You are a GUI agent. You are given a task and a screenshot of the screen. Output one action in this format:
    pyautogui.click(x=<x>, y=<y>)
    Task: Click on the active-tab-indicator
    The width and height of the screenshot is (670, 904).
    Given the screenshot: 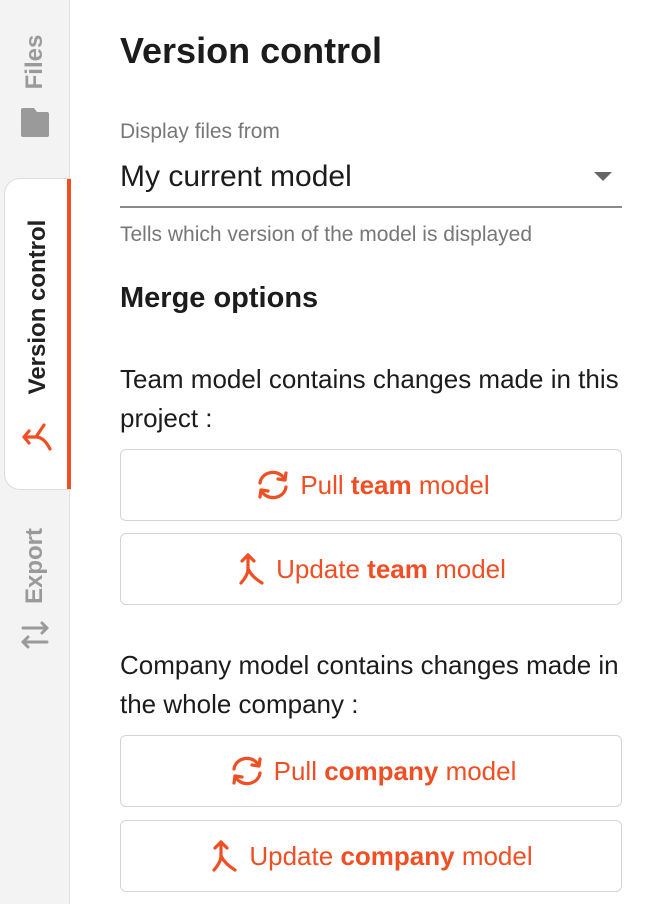 What is the action you would take?
    pyautogui.click(x=69, y=334)
    